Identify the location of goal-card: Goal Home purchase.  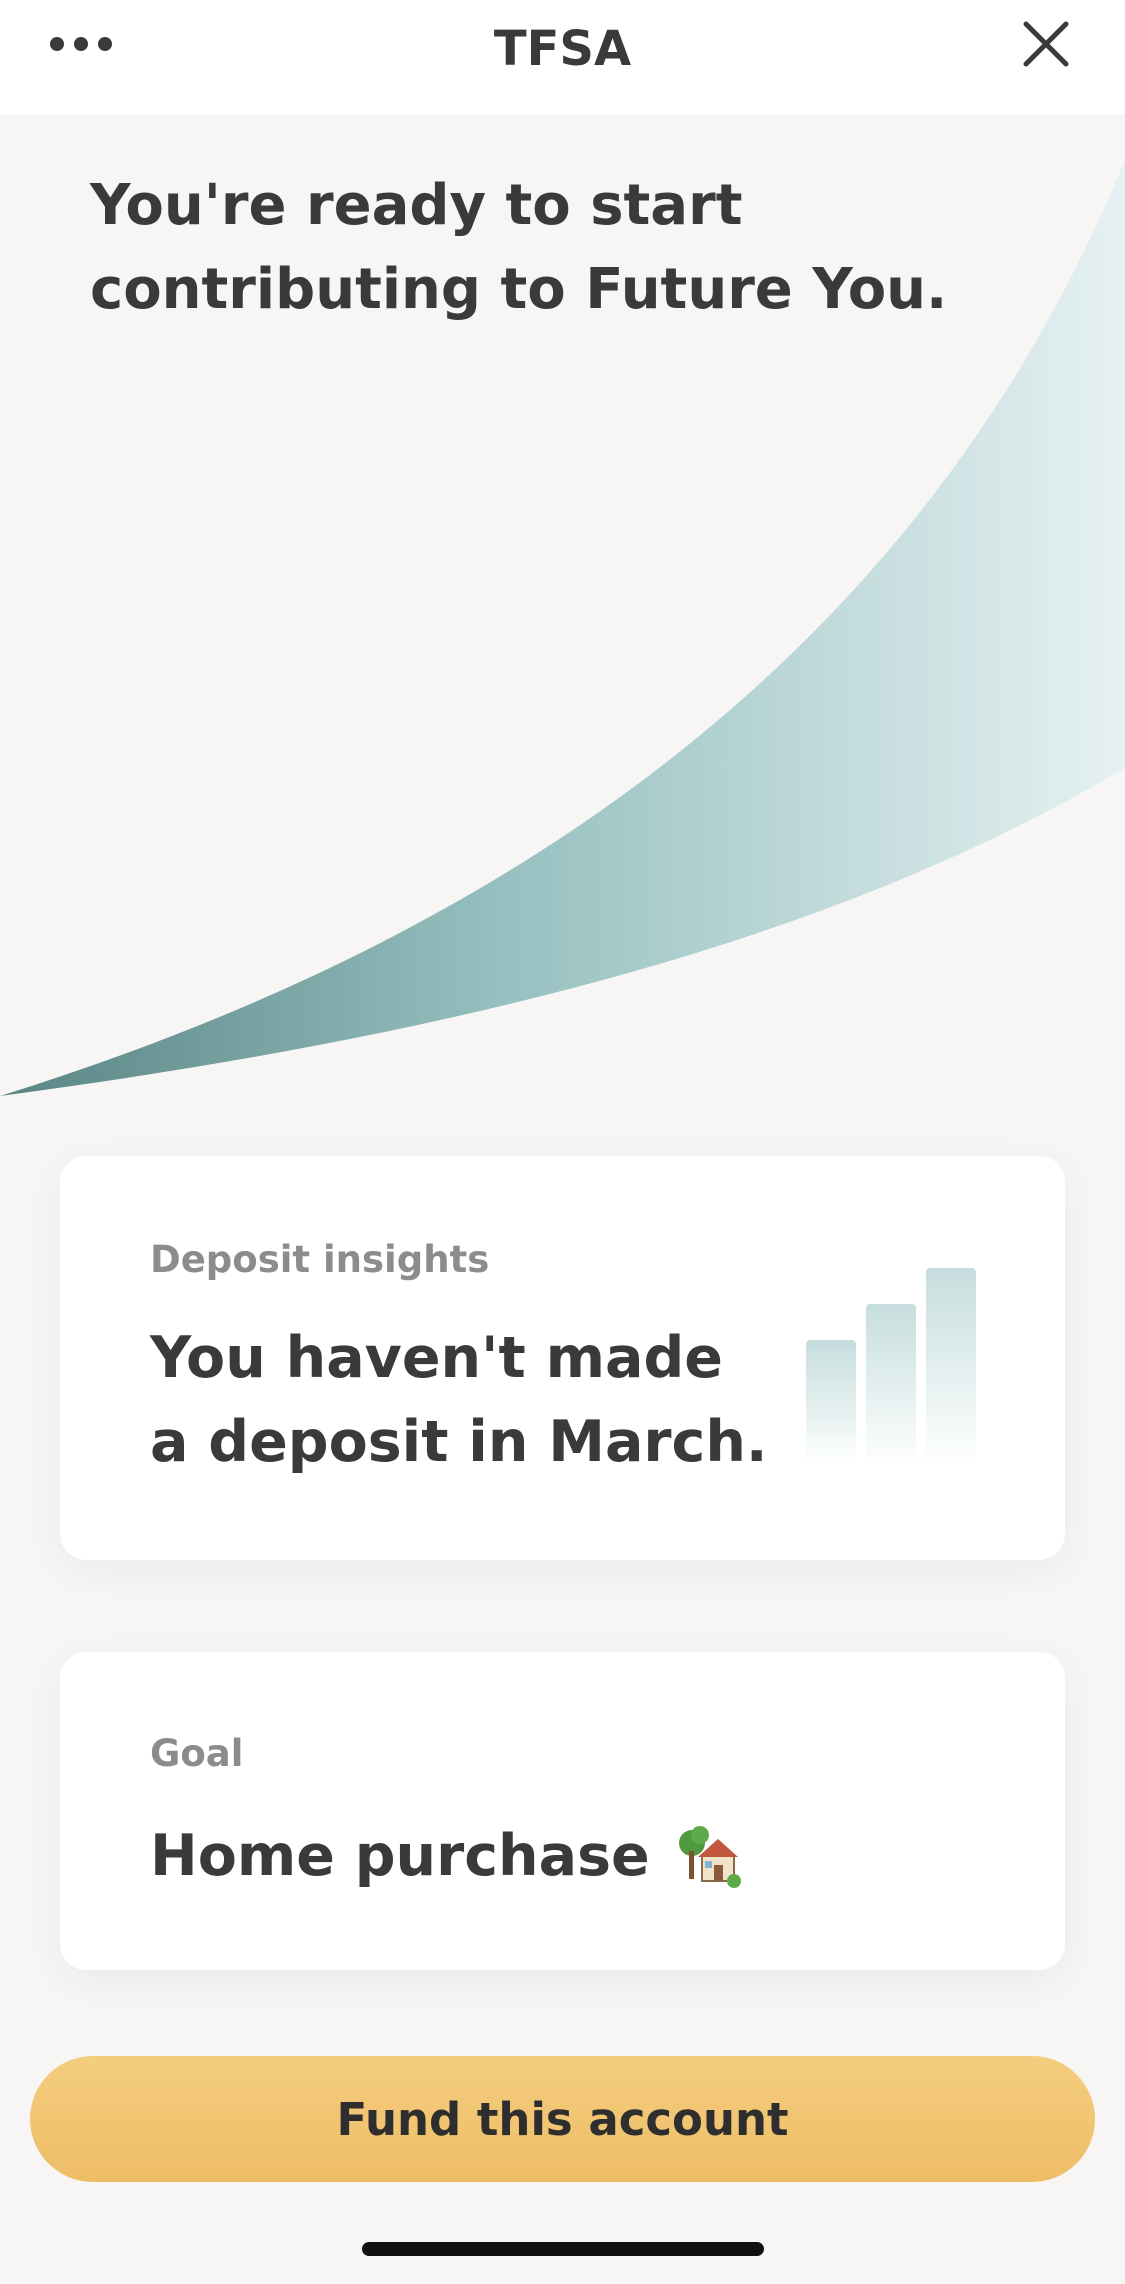
(562, 1811).